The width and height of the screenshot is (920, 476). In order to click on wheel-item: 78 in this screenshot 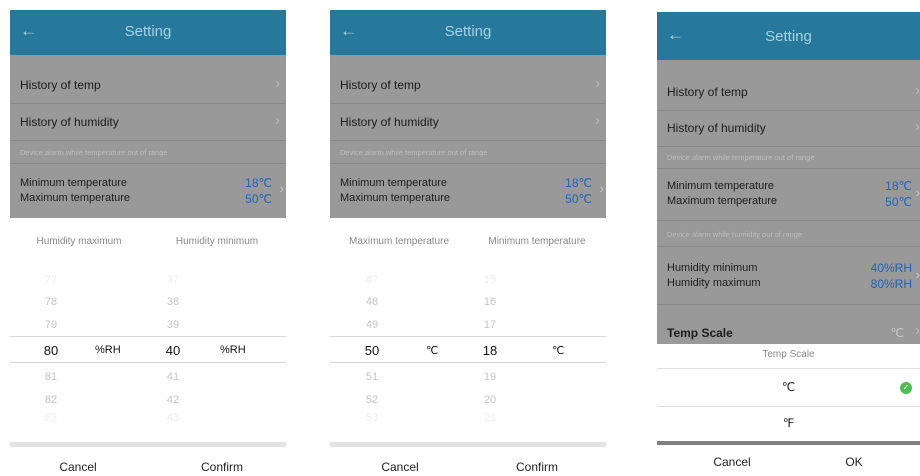, I will do `click(51, 302)`.